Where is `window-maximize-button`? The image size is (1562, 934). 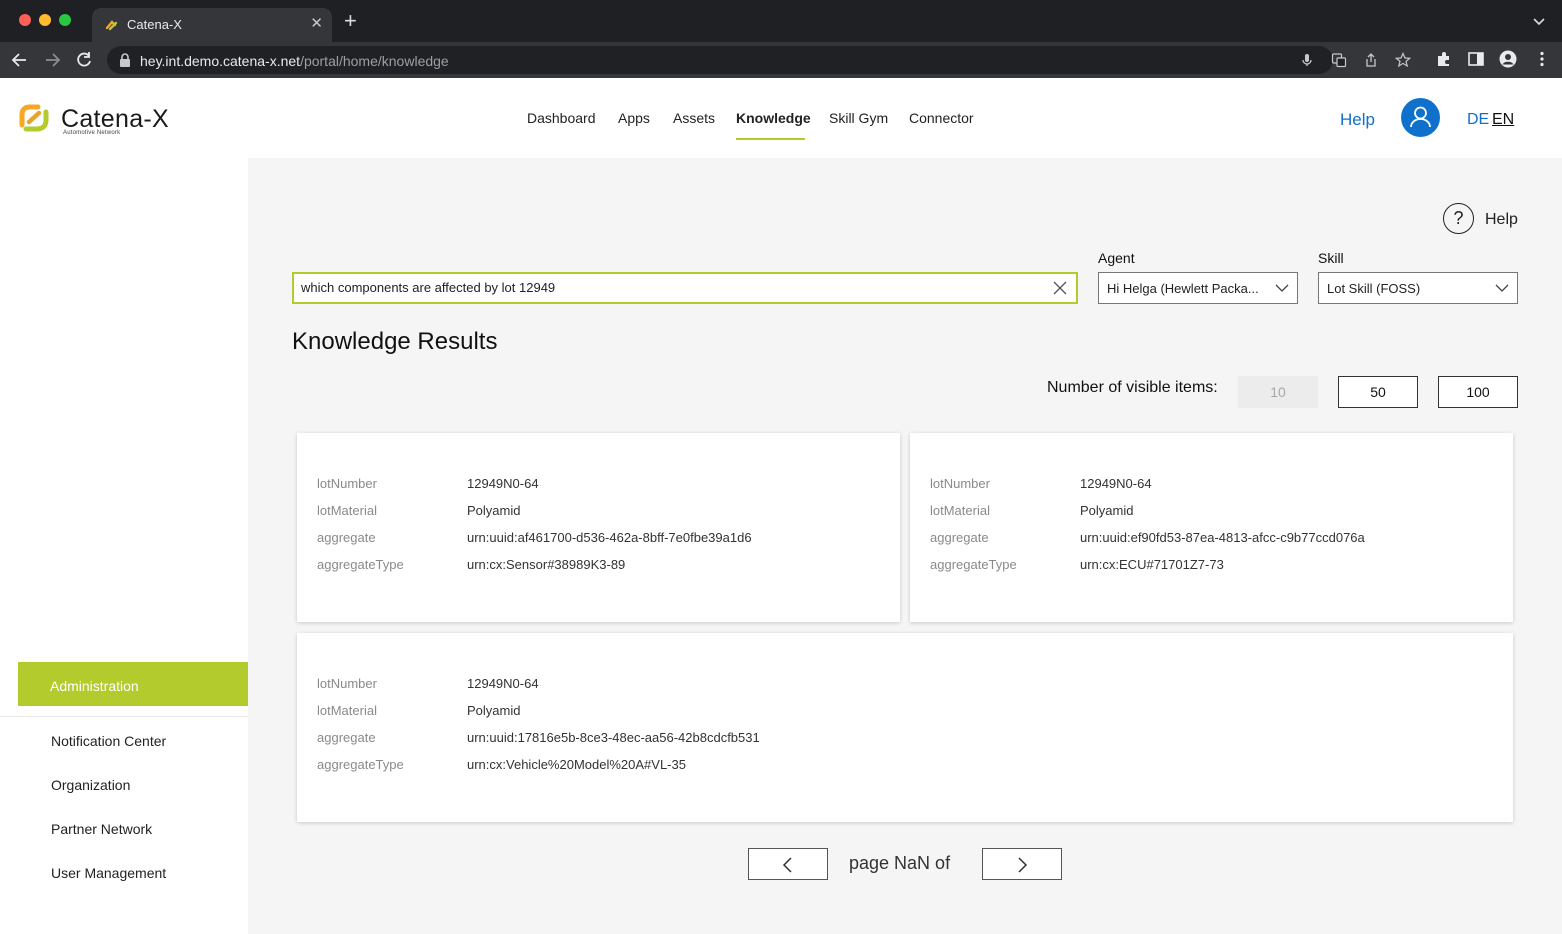
window-maximize-button is located at coordinates (65, 20).